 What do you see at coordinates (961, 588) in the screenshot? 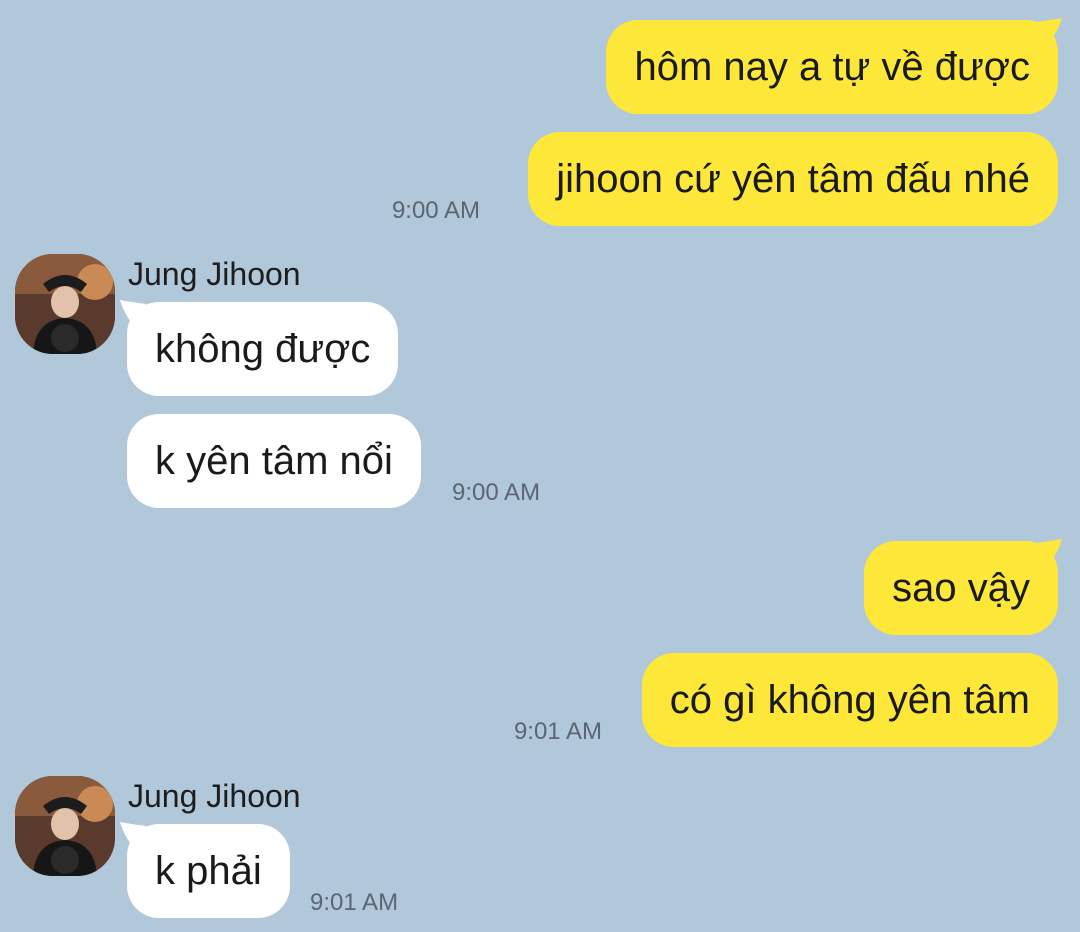
I see `message-bubble-outgoing: sao vậy` at bounding box center [961, 588].